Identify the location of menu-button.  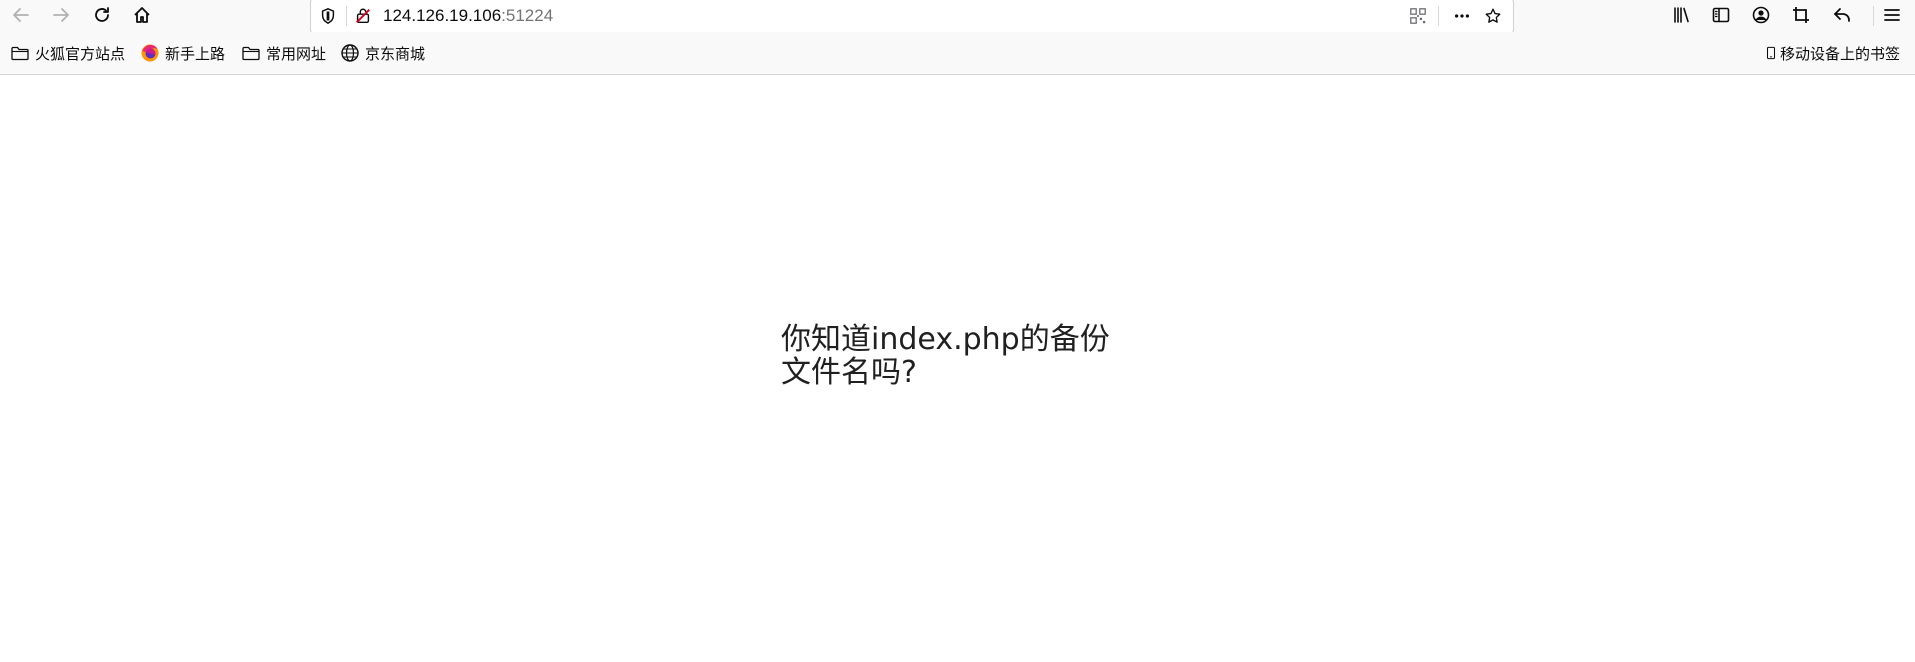
(1892, 15).